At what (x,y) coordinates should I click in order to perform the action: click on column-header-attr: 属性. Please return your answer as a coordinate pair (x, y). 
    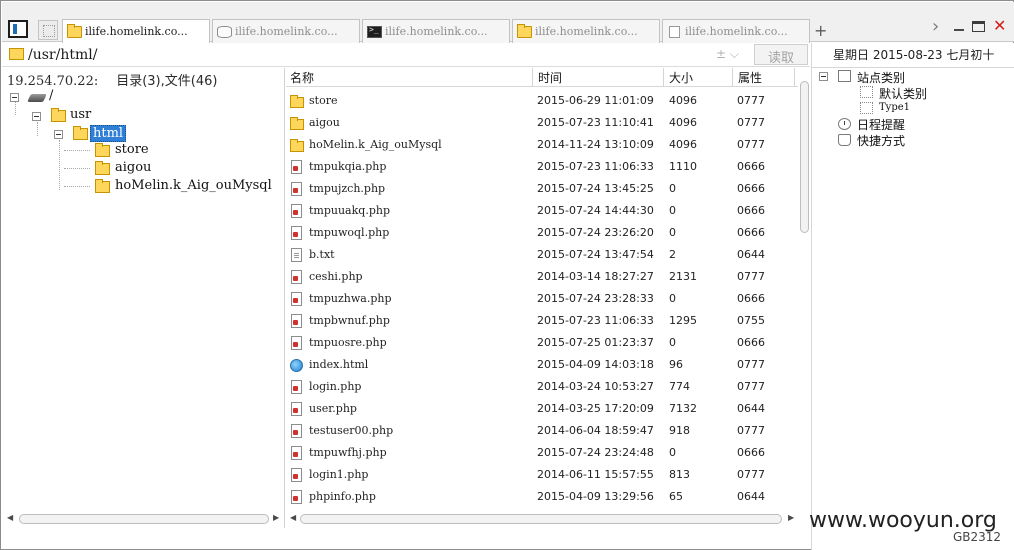
    Looking at the image, I should click on (750, 77).